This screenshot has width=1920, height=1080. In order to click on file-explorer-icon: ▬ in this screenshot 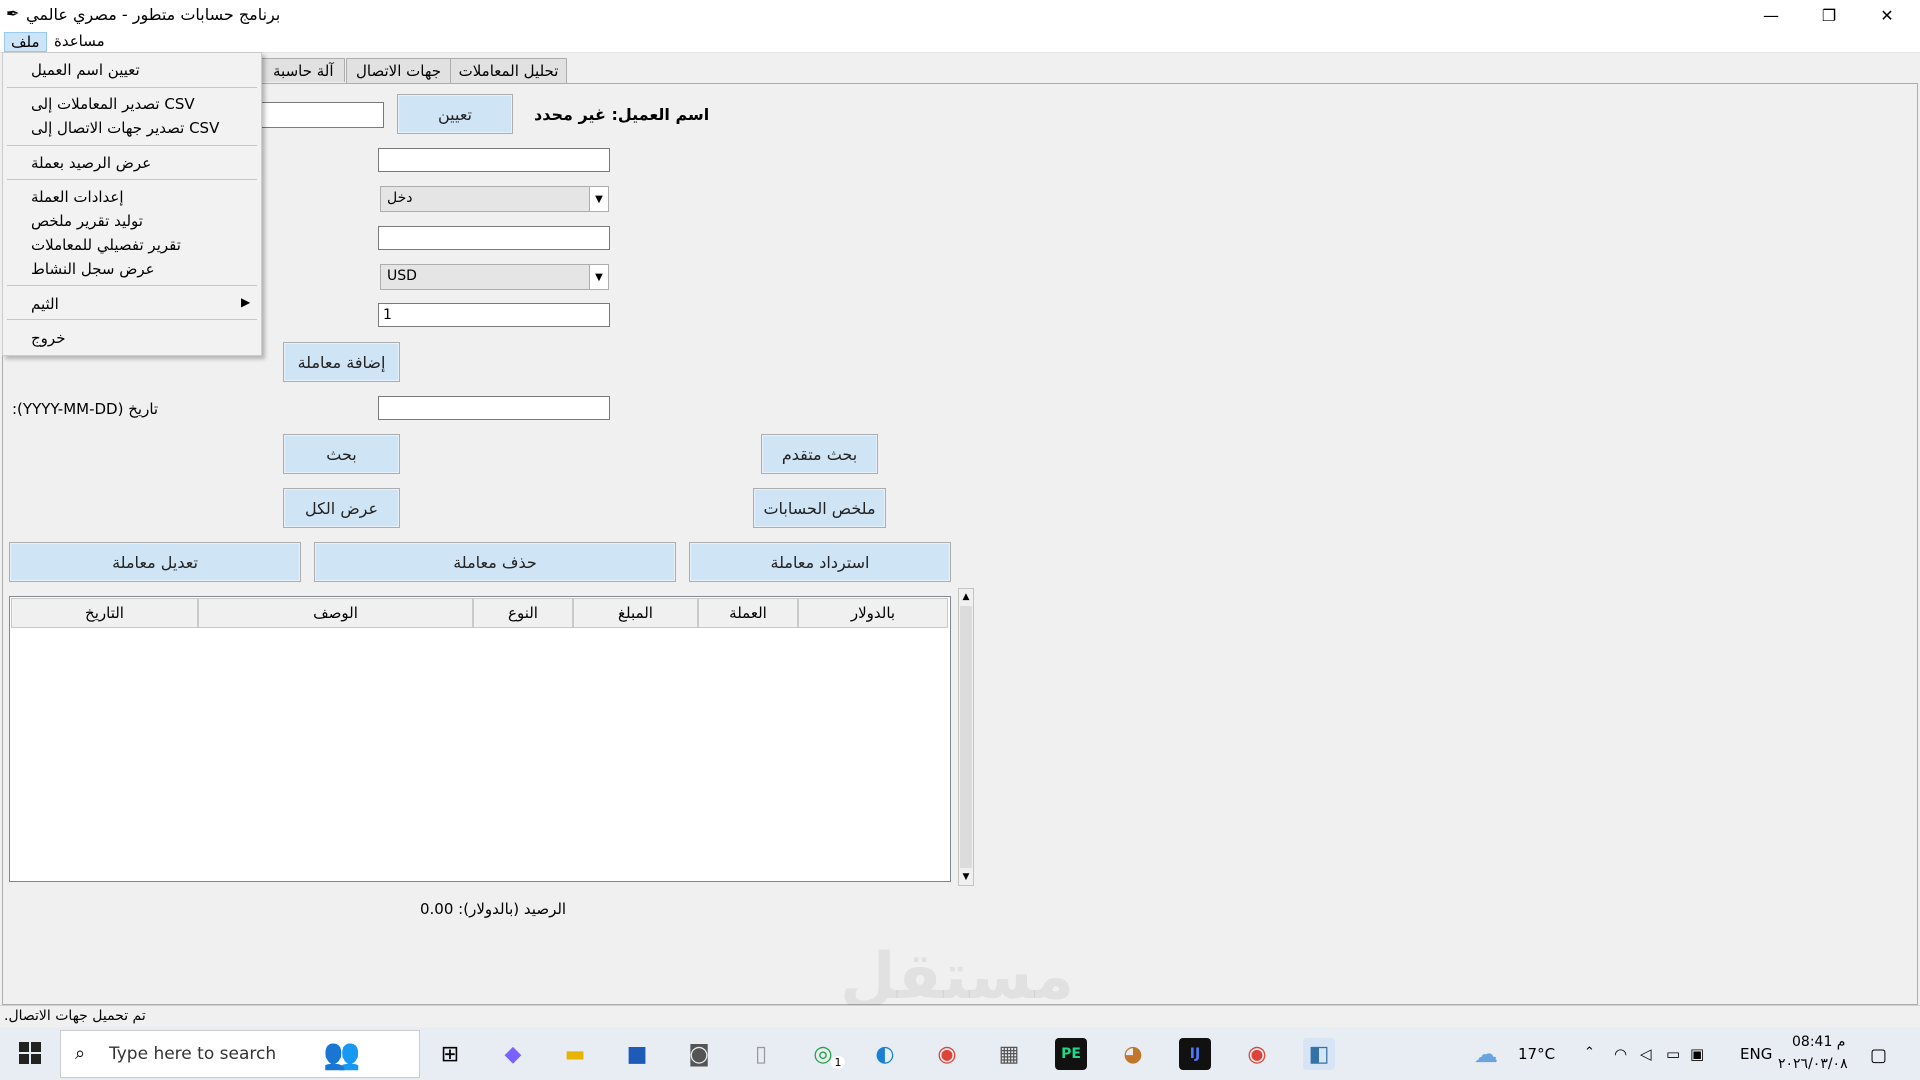, I will do `click(575, 1054)`.